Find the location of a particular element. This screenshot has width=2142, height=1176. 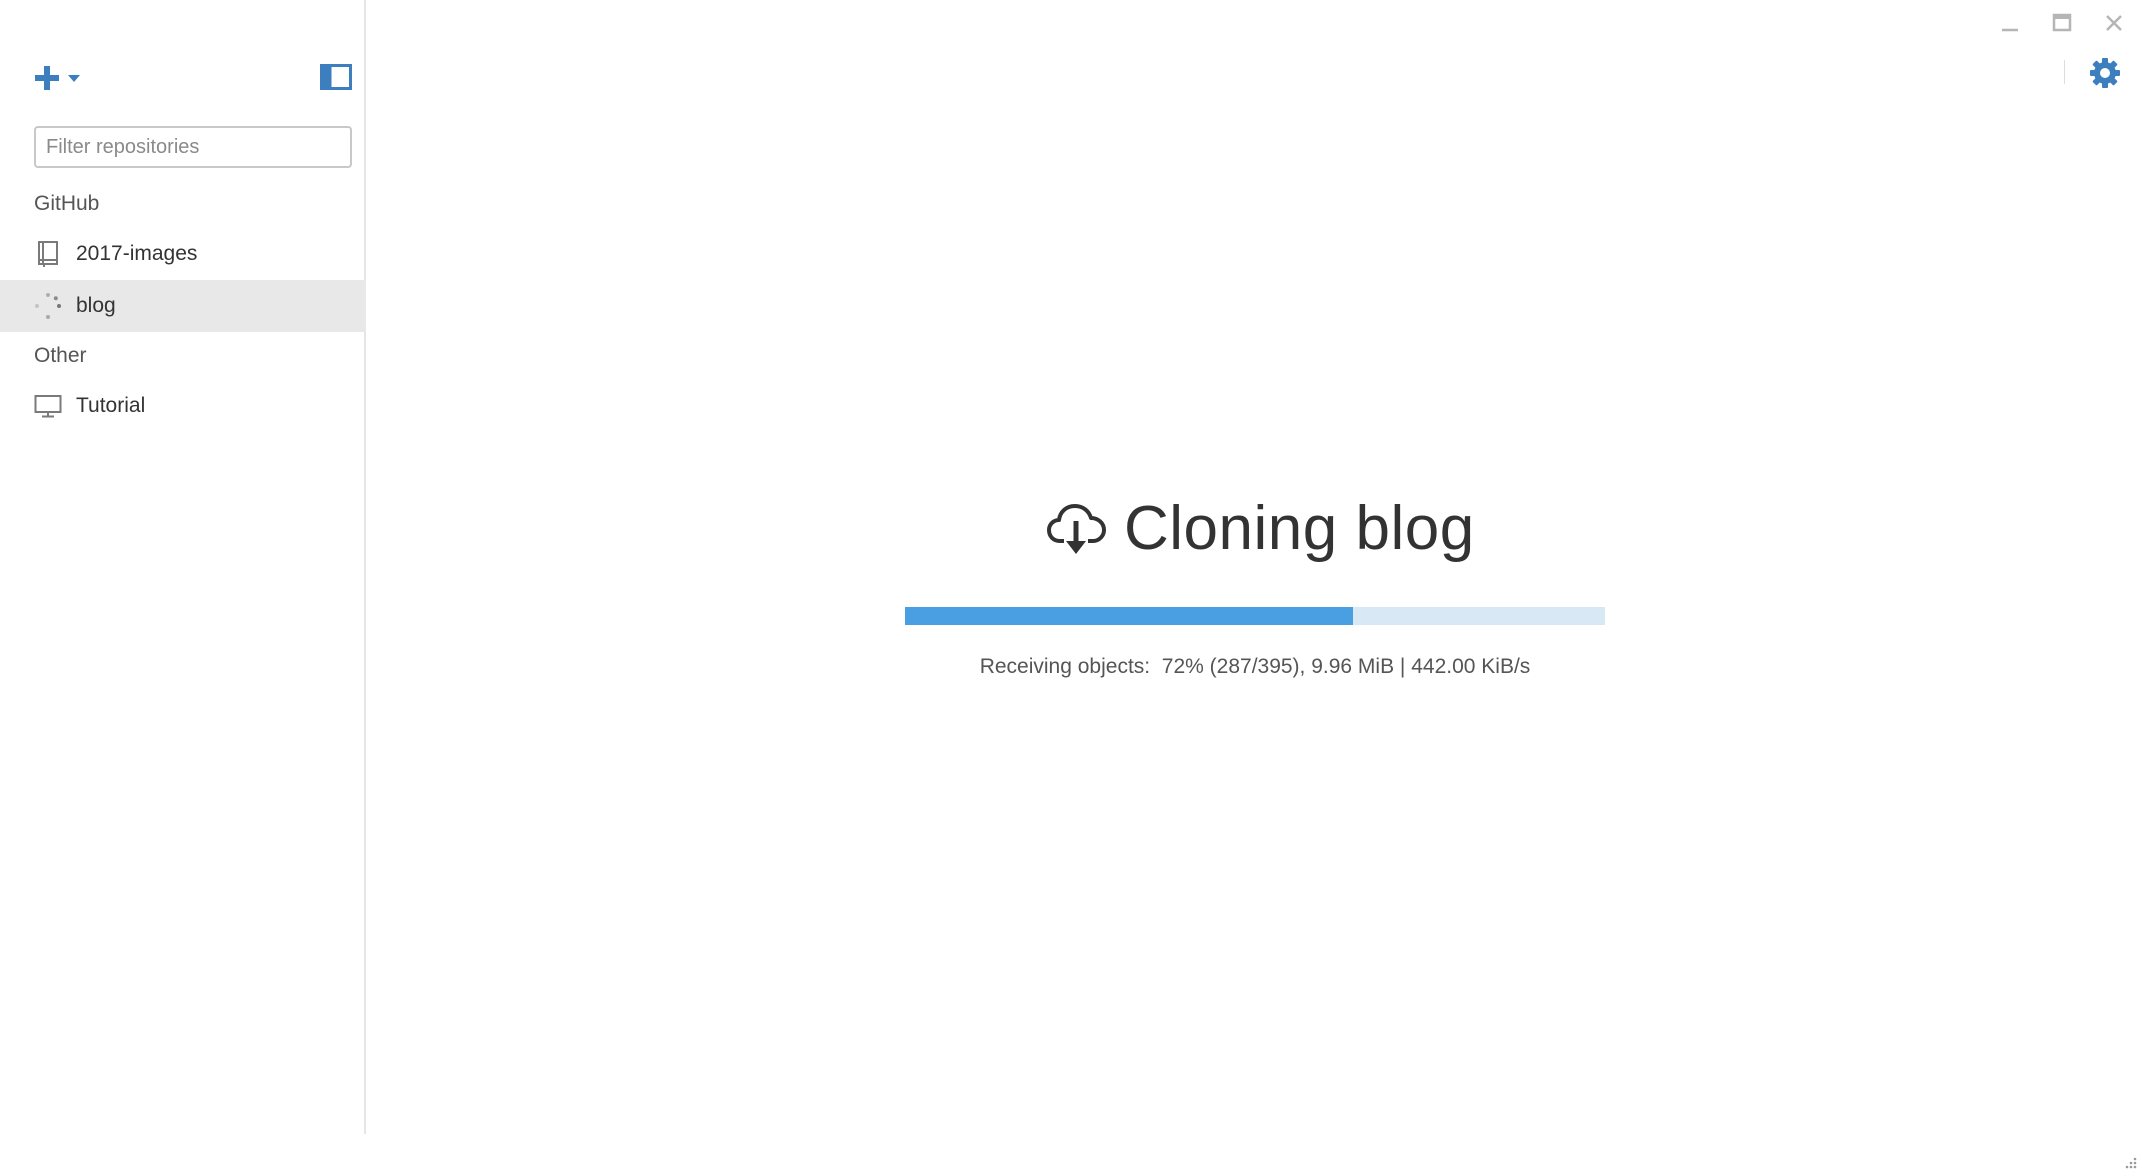

repo-item-label: 2017-images is located at coordinates (137, 253).